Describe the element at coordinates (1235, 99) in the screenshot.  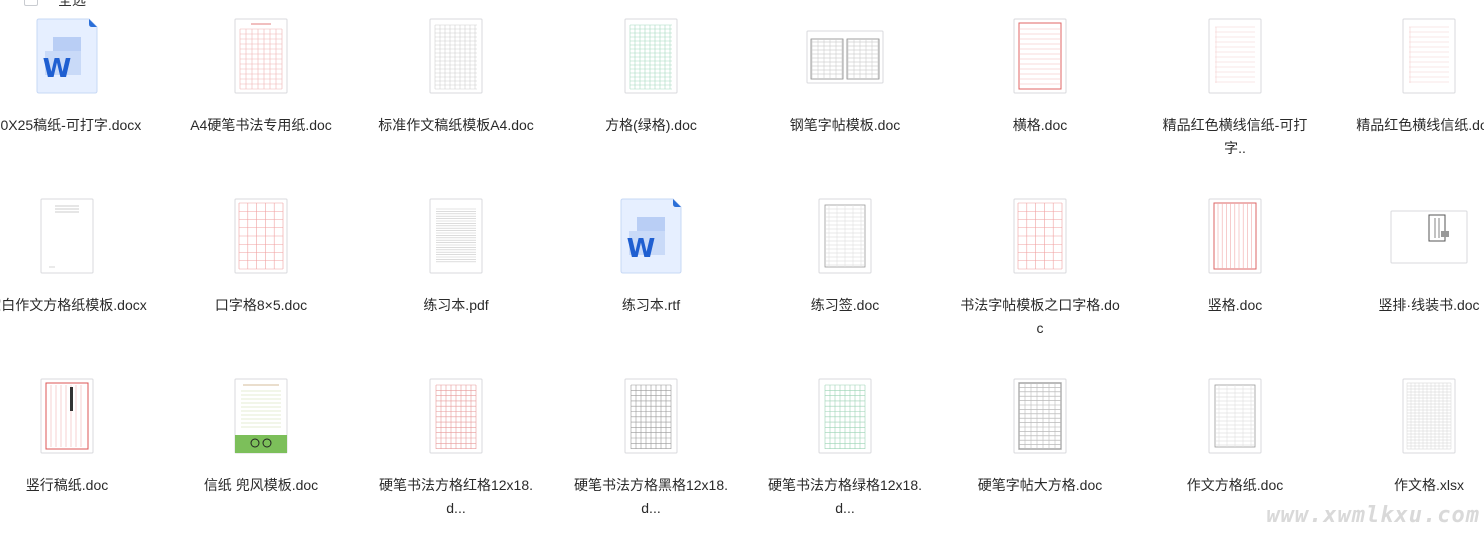
I see `file-item: 精品红色横线信纸-可打字..` at that location.